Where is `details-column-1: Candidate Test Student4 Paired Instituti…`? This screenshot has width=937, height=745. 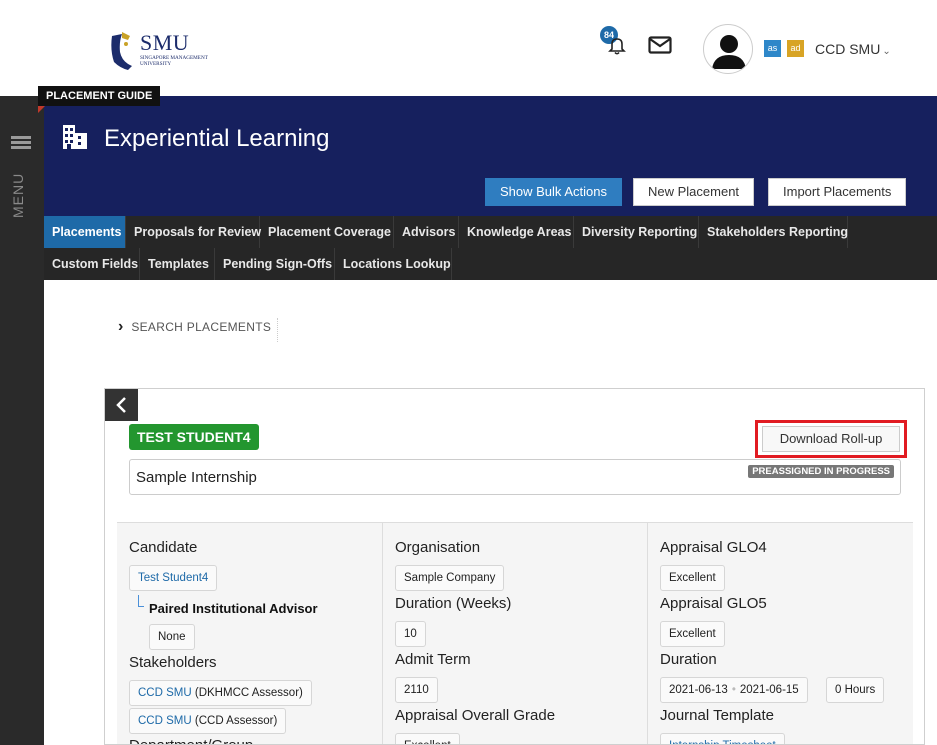 details-column-1: Candidate Test Student4 Paired Instituti… is located at coordinates (249, 633).